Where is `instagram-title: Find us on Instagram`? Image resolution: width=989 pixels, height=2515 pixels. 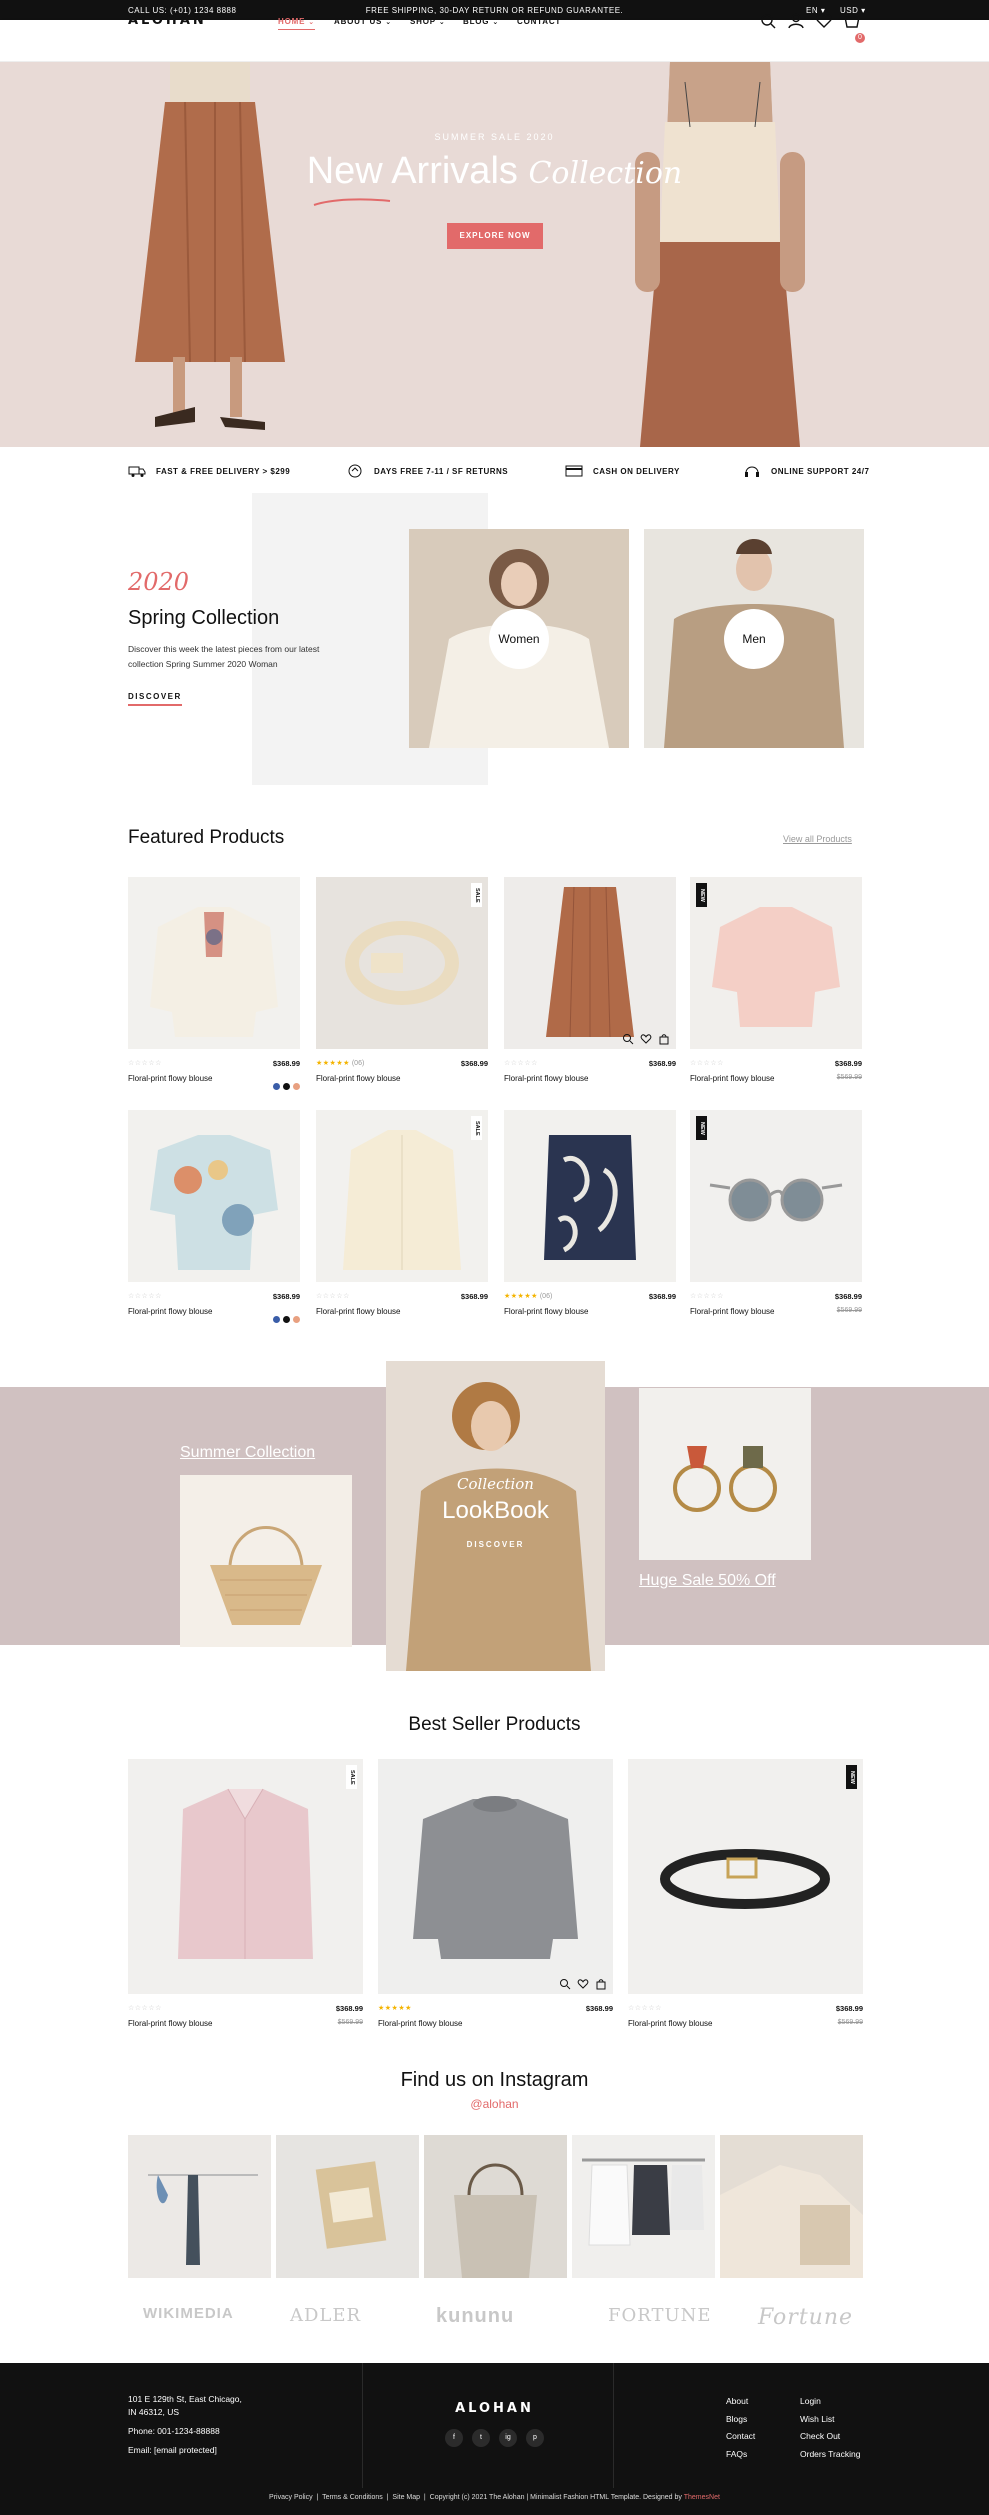 instagram-title: Find us on Instagram is located at coordinates (494, 2080).